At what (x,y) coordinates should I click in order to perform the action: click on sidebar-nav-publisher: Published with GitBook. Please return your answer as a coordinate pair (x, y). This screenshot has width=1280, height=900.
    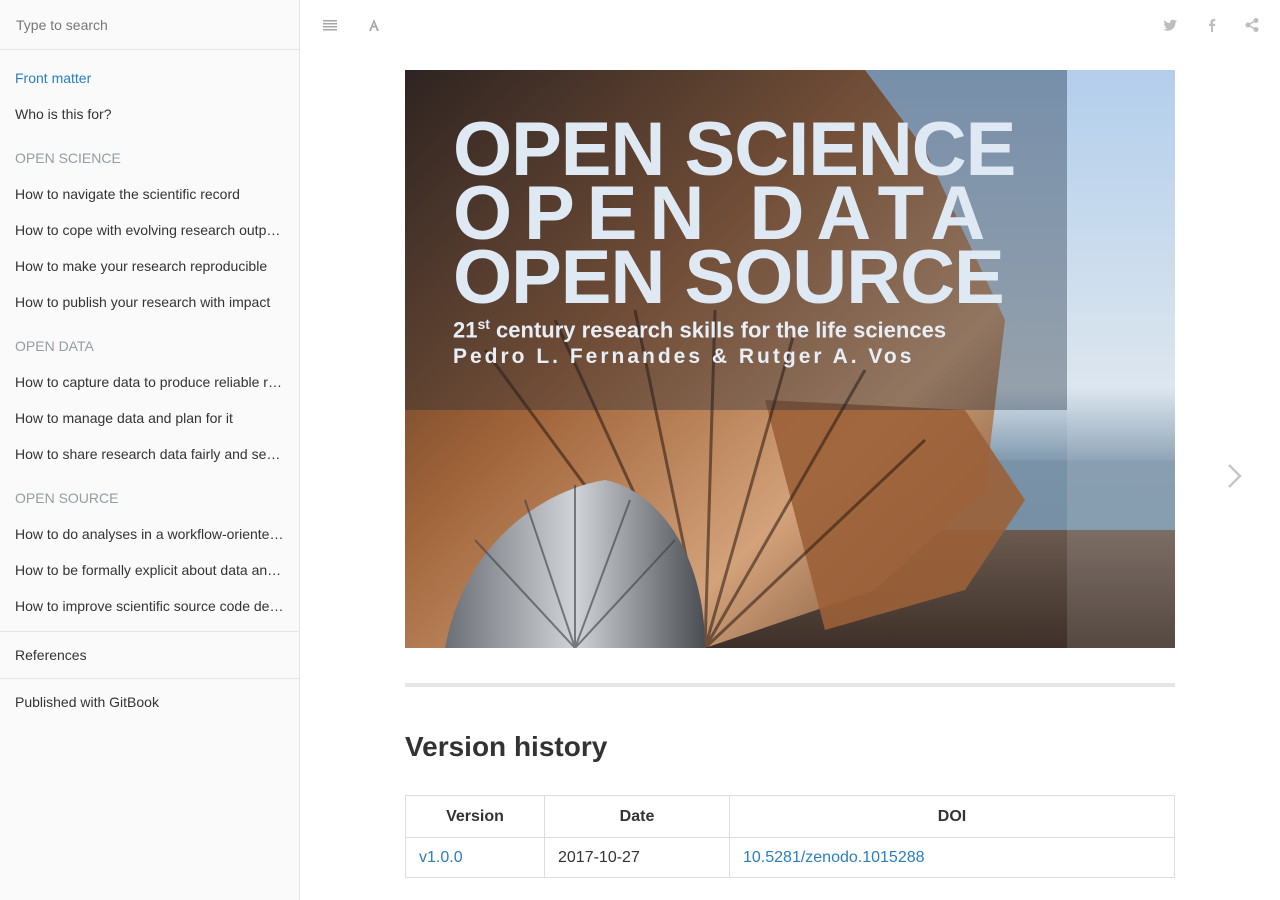
    Looking at the image, I should click on (149, 702).